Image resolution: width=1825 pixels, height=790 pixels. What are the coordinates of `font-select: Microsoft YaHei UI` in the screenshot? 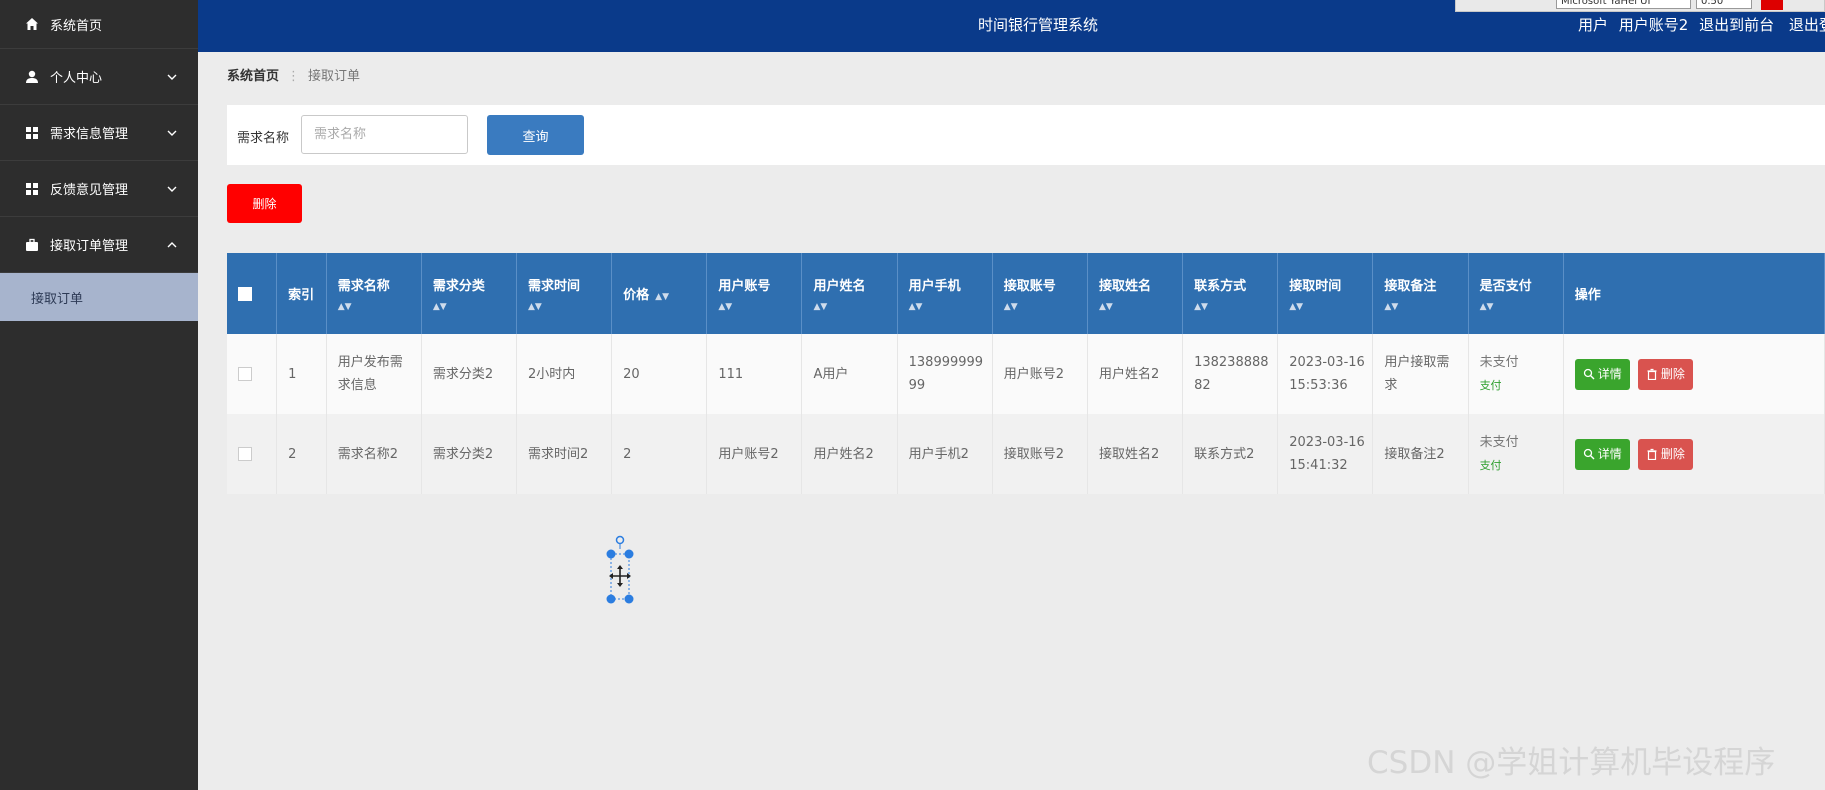 It's located at (1623, 4).